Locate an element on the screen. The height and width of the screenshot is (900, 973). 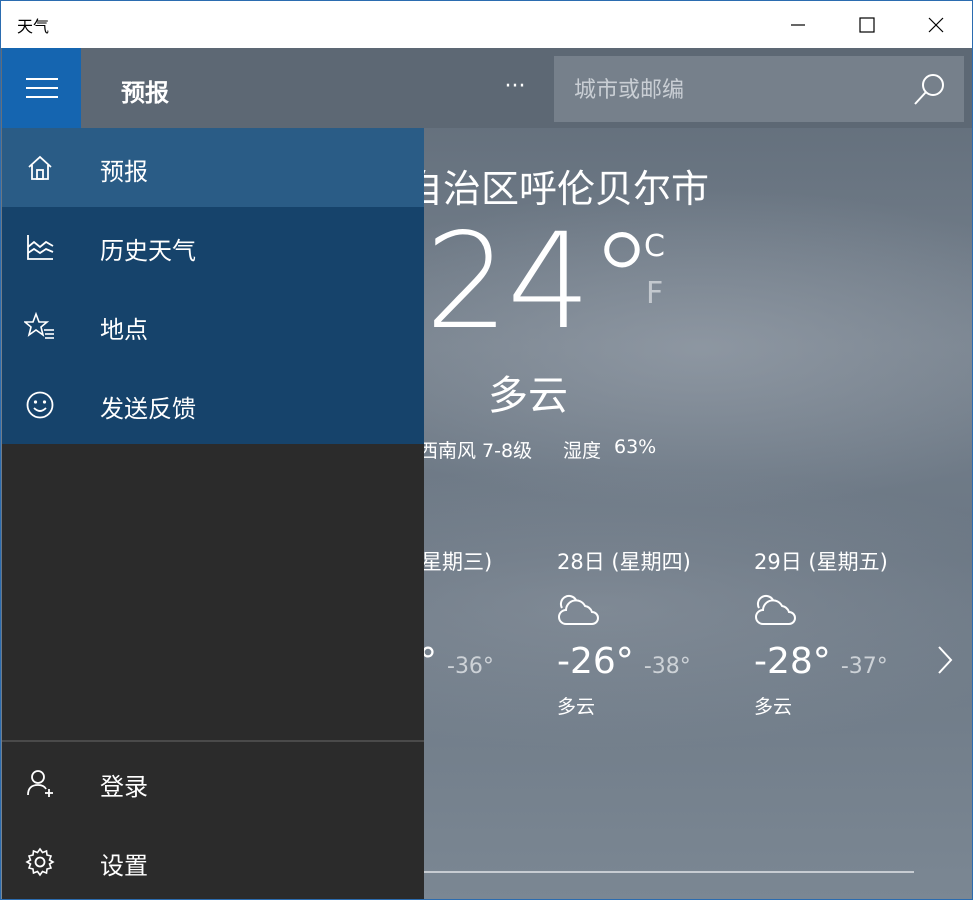
nav-item-label: 地点 is located at coordinates (124, 330).